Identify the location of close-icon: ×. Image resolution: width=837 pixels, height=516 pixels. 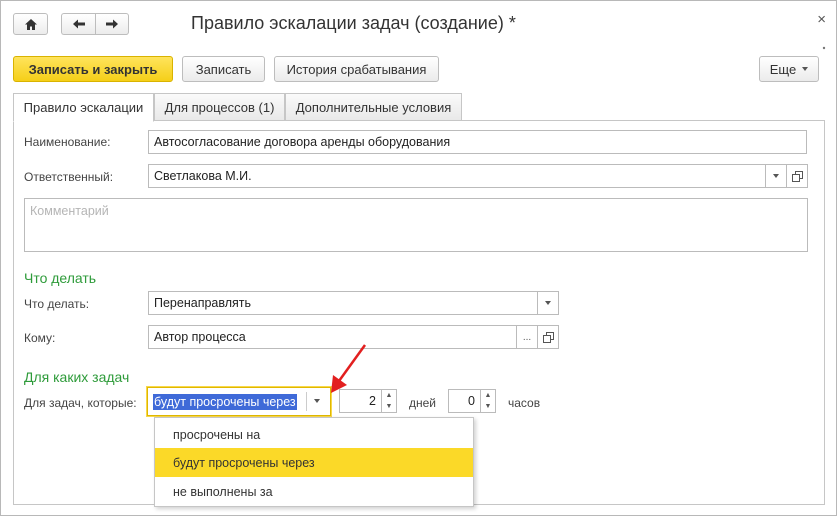
(821, 19).